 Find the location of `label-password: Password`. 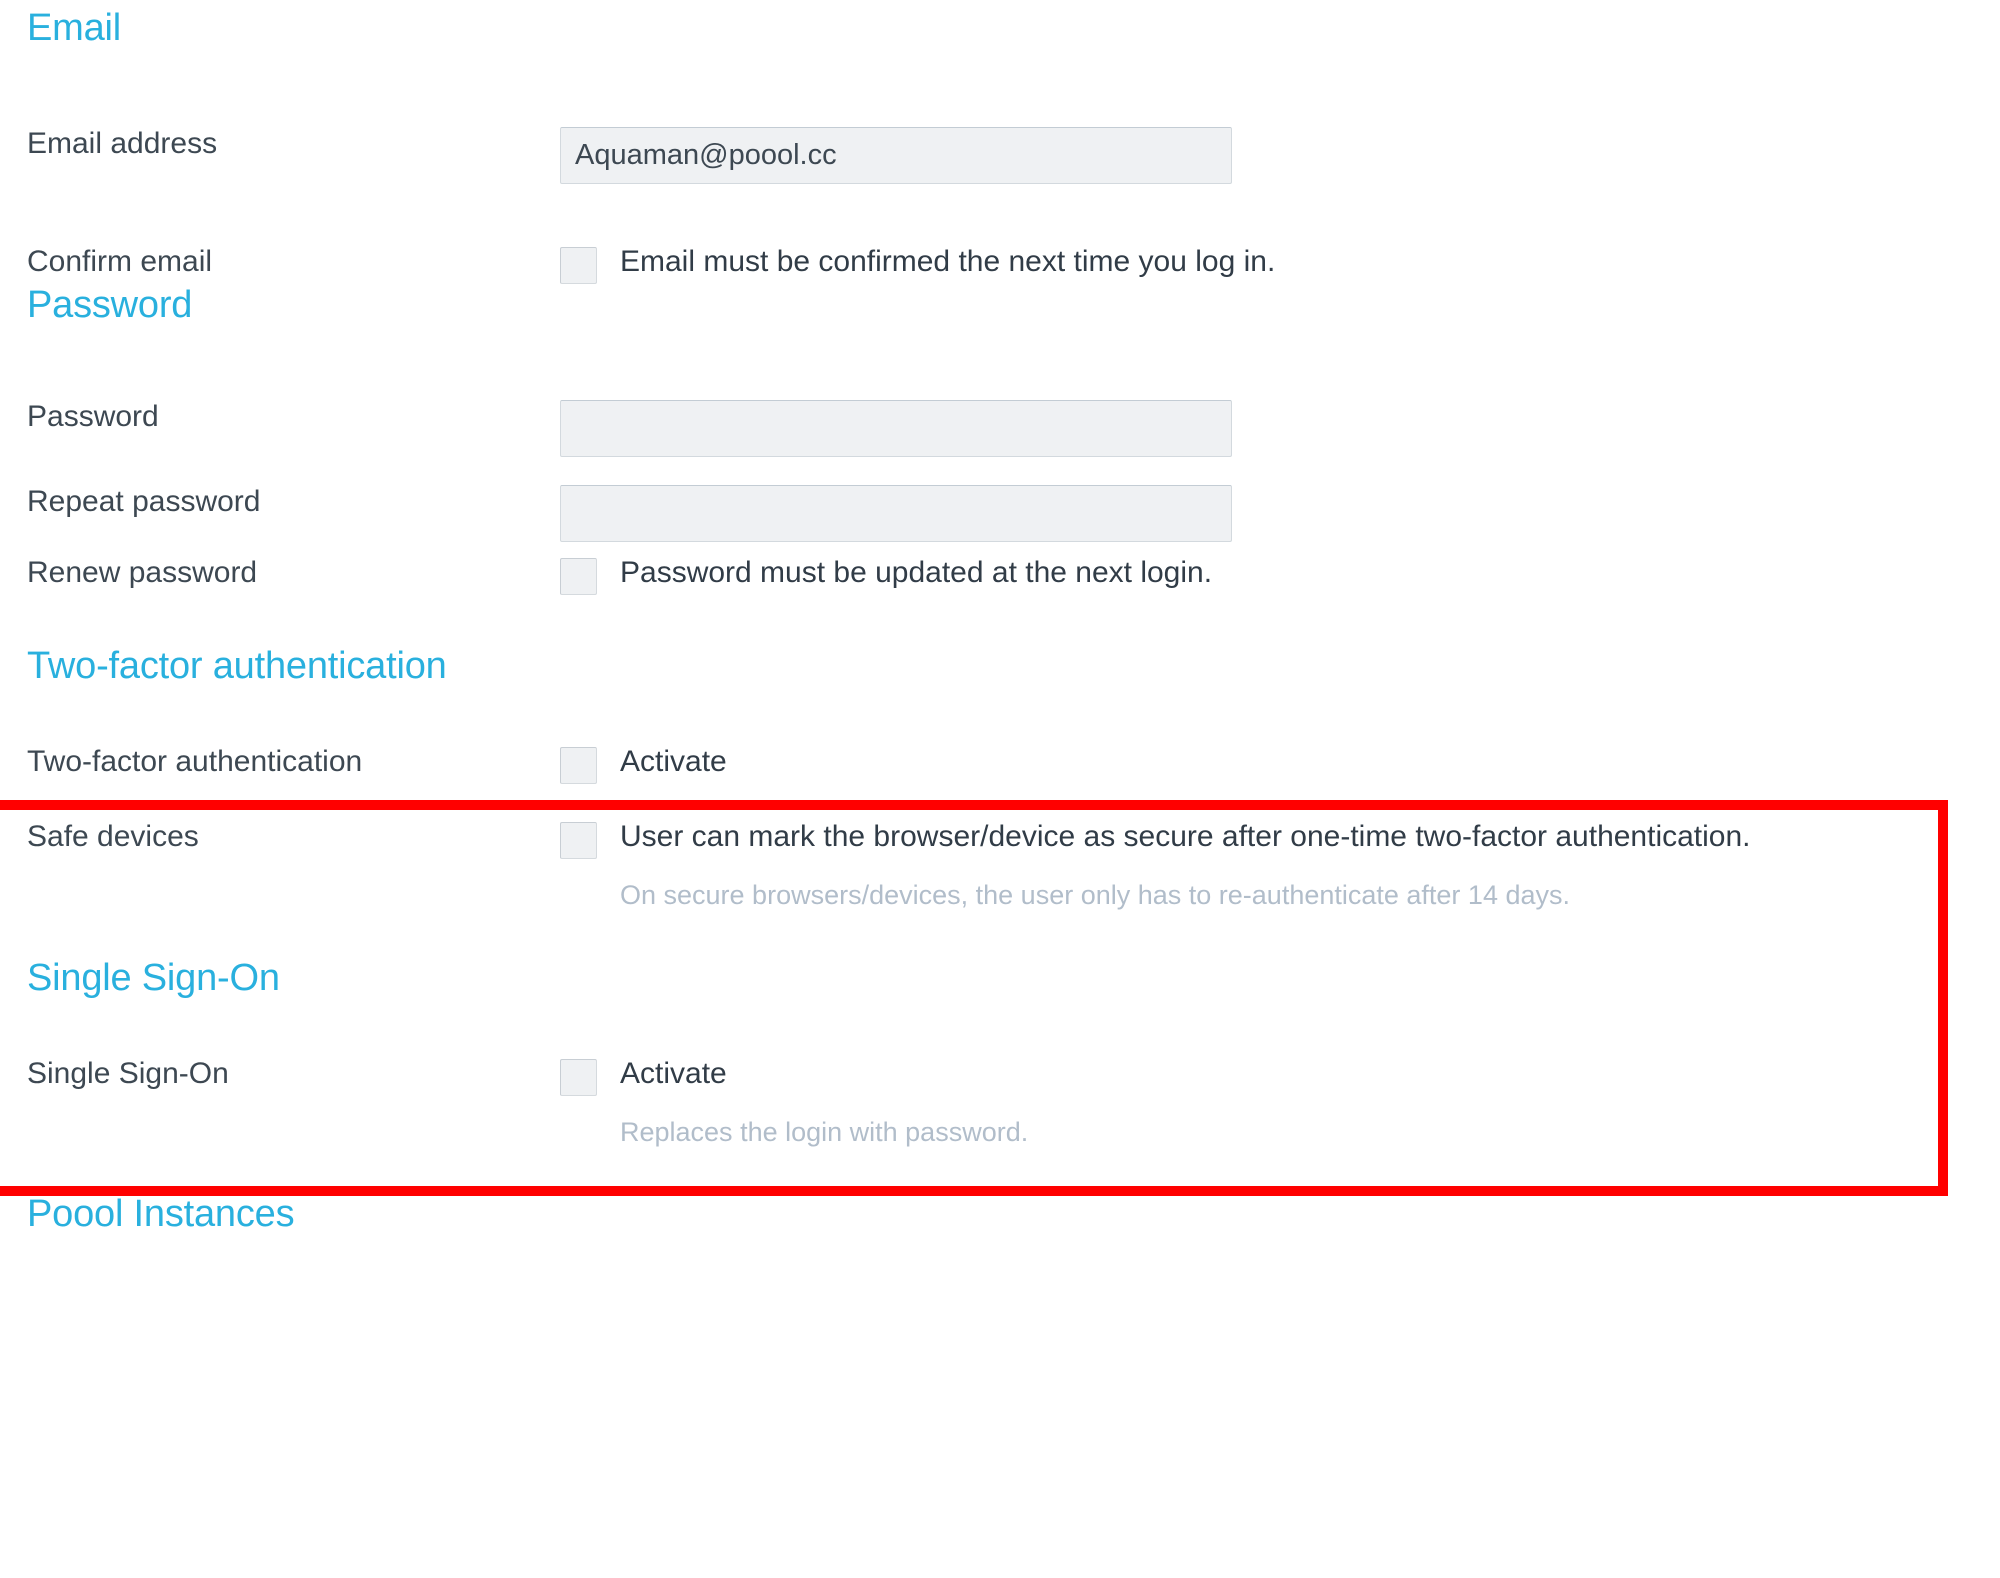

label-password: Password is located at coordinates (93, 416).